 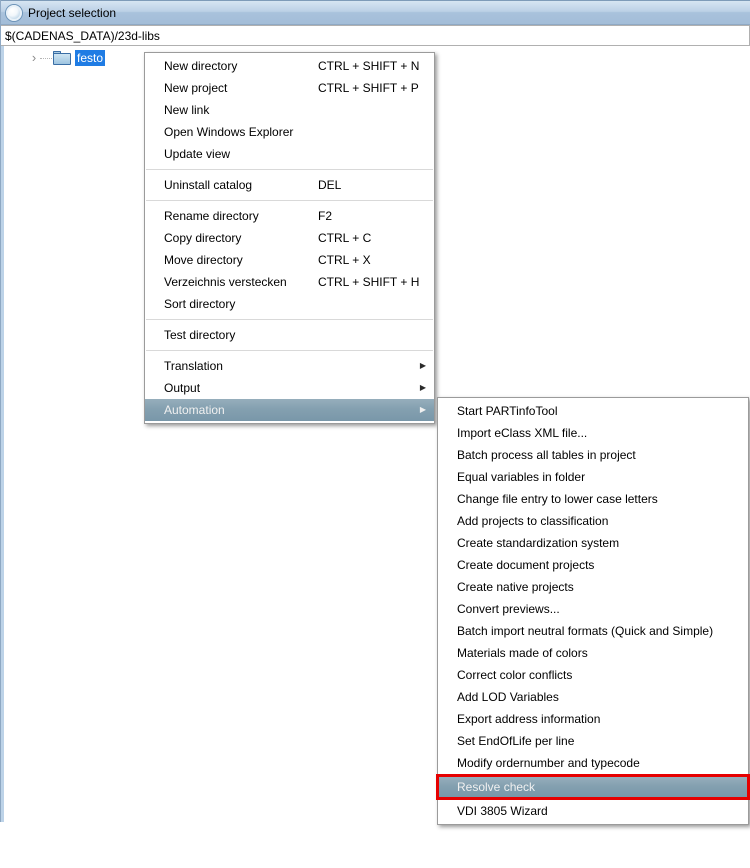 I want to click on menu-item-label: Batch process all tables in project, so click(x=546, y=455).